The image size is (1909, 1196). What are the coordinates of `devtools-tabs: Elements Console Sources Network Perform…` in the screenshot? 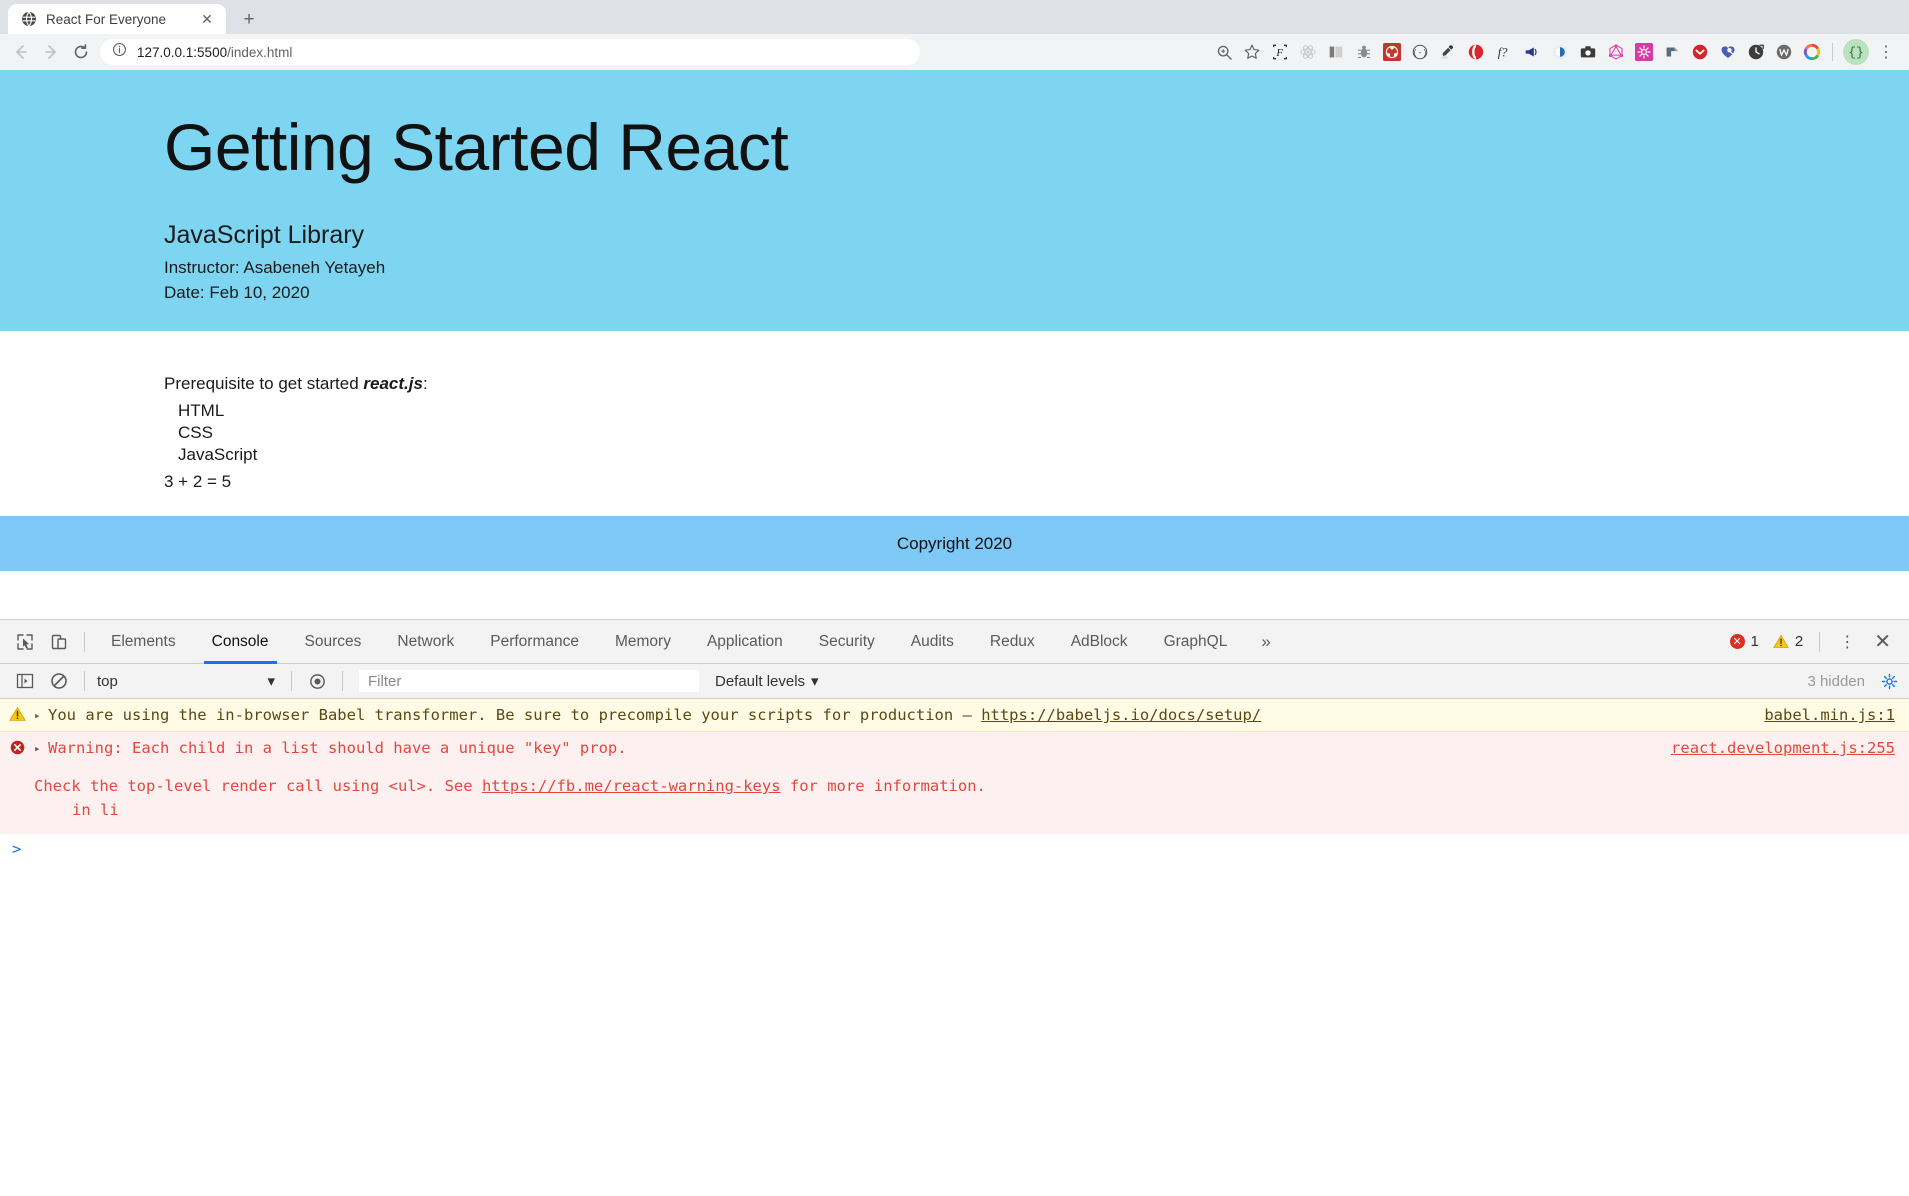 It's located at (690, 642).